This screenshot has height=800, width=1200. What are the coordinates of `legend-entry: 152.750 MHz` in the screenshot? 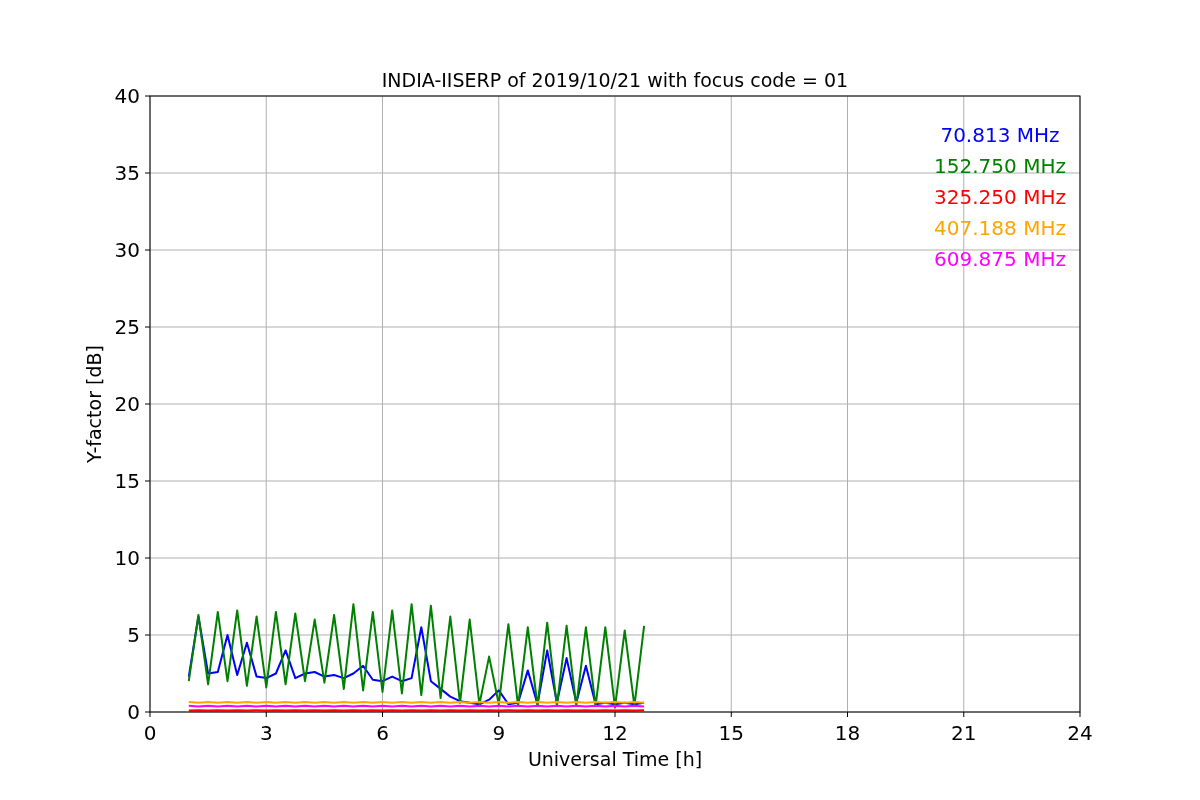 It's located at (1000, 166).